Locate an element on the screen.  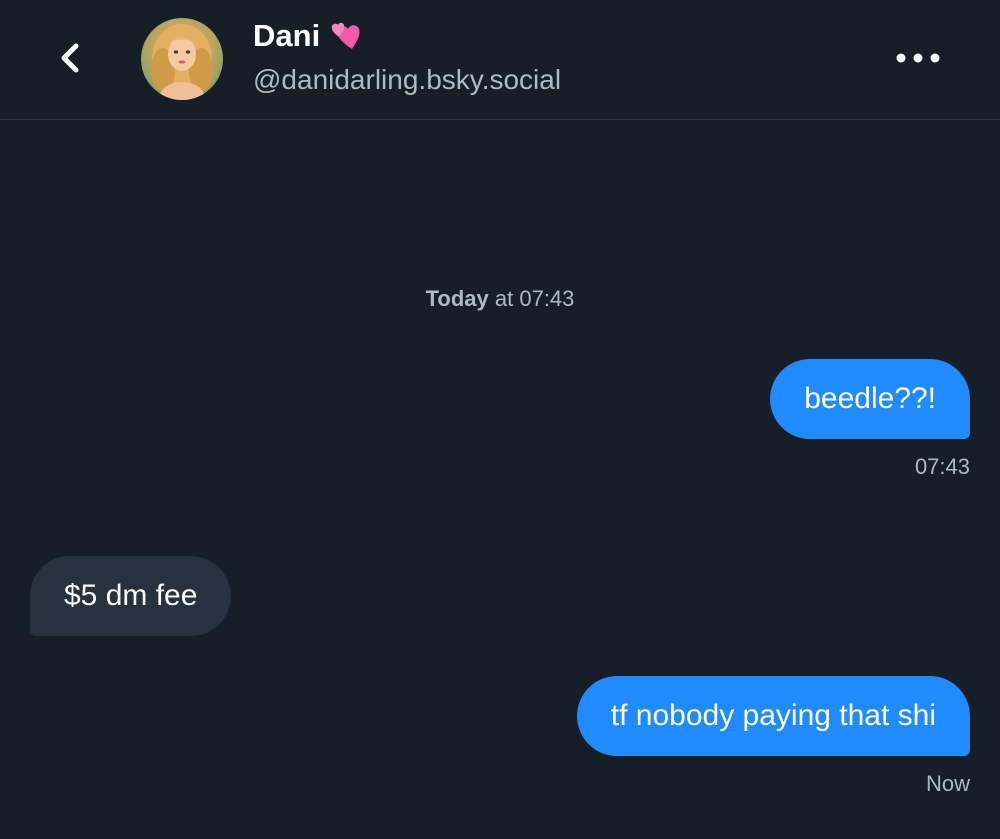
contact-name-row: Dani is located at coordinates (310, 36).